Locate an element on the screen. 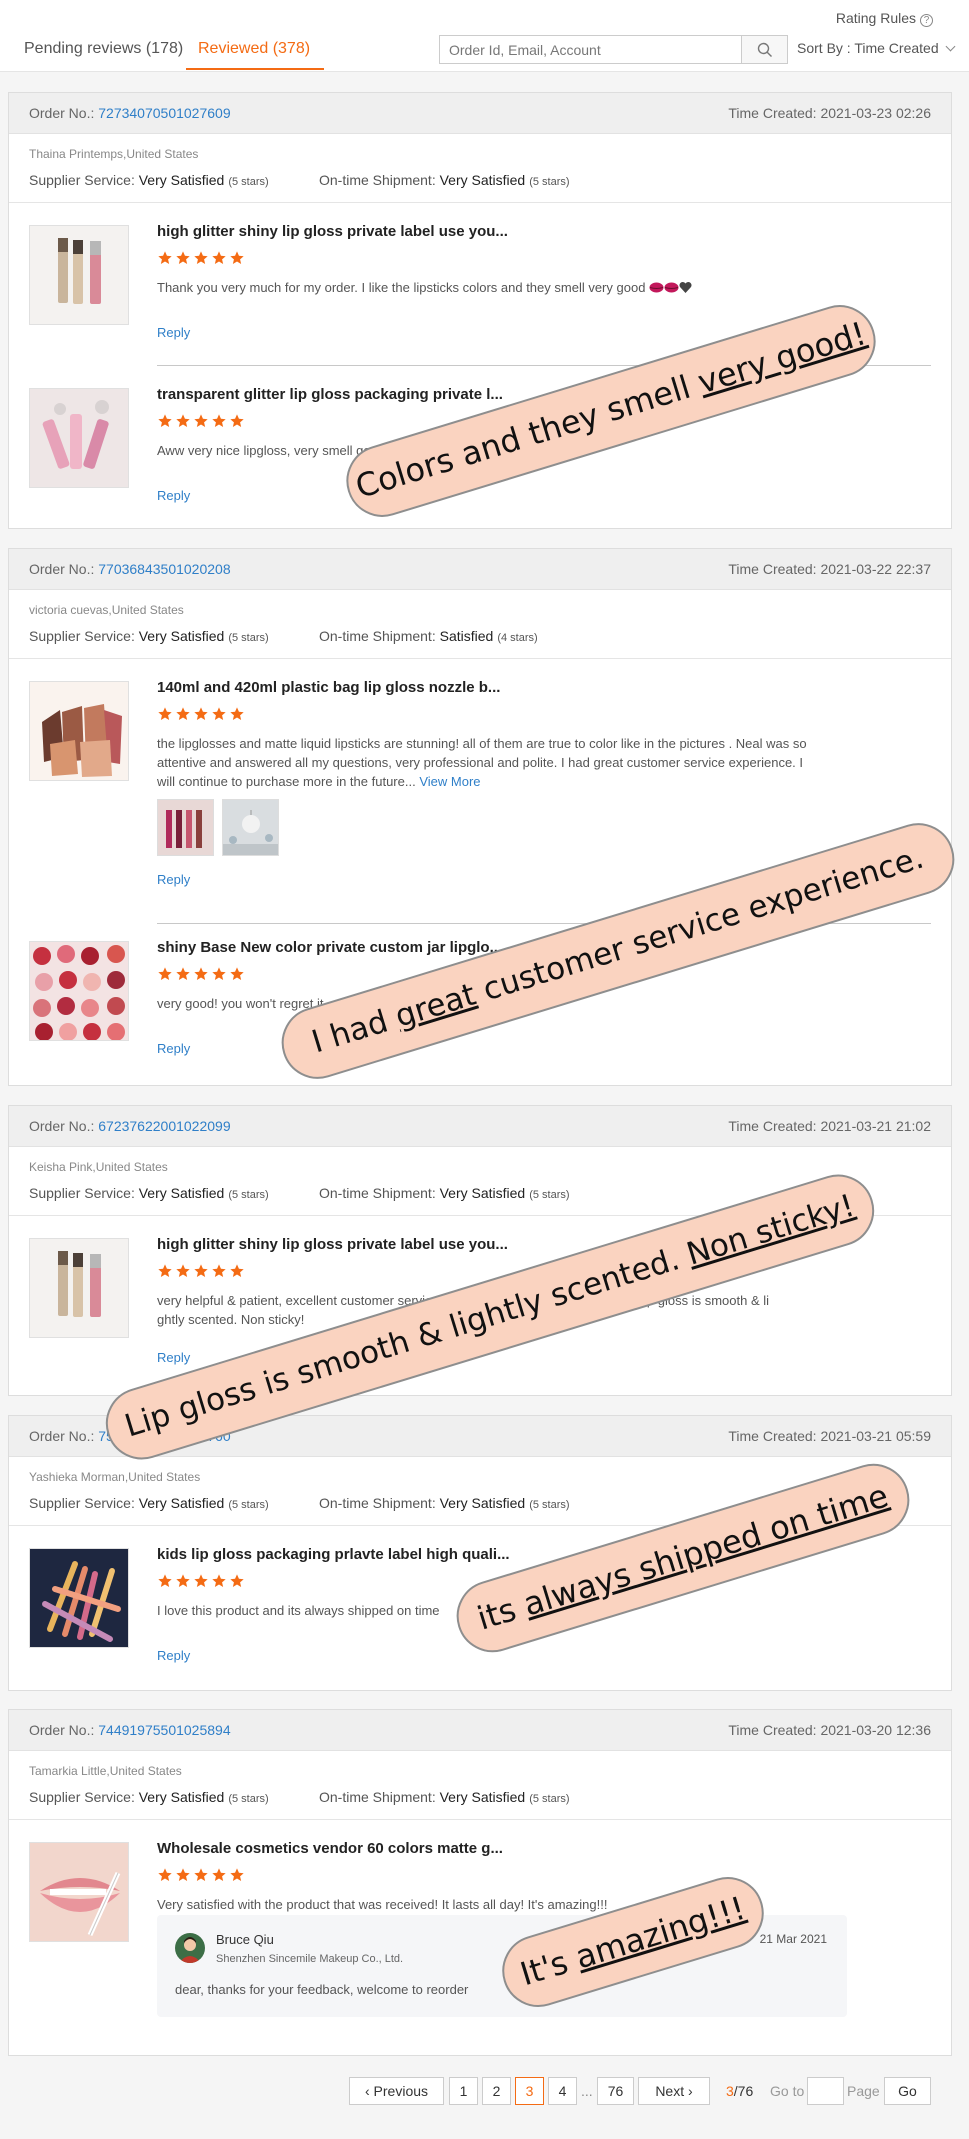 This screenshot has height=2139, width=969. search-input is located at coordinates (591, 49).